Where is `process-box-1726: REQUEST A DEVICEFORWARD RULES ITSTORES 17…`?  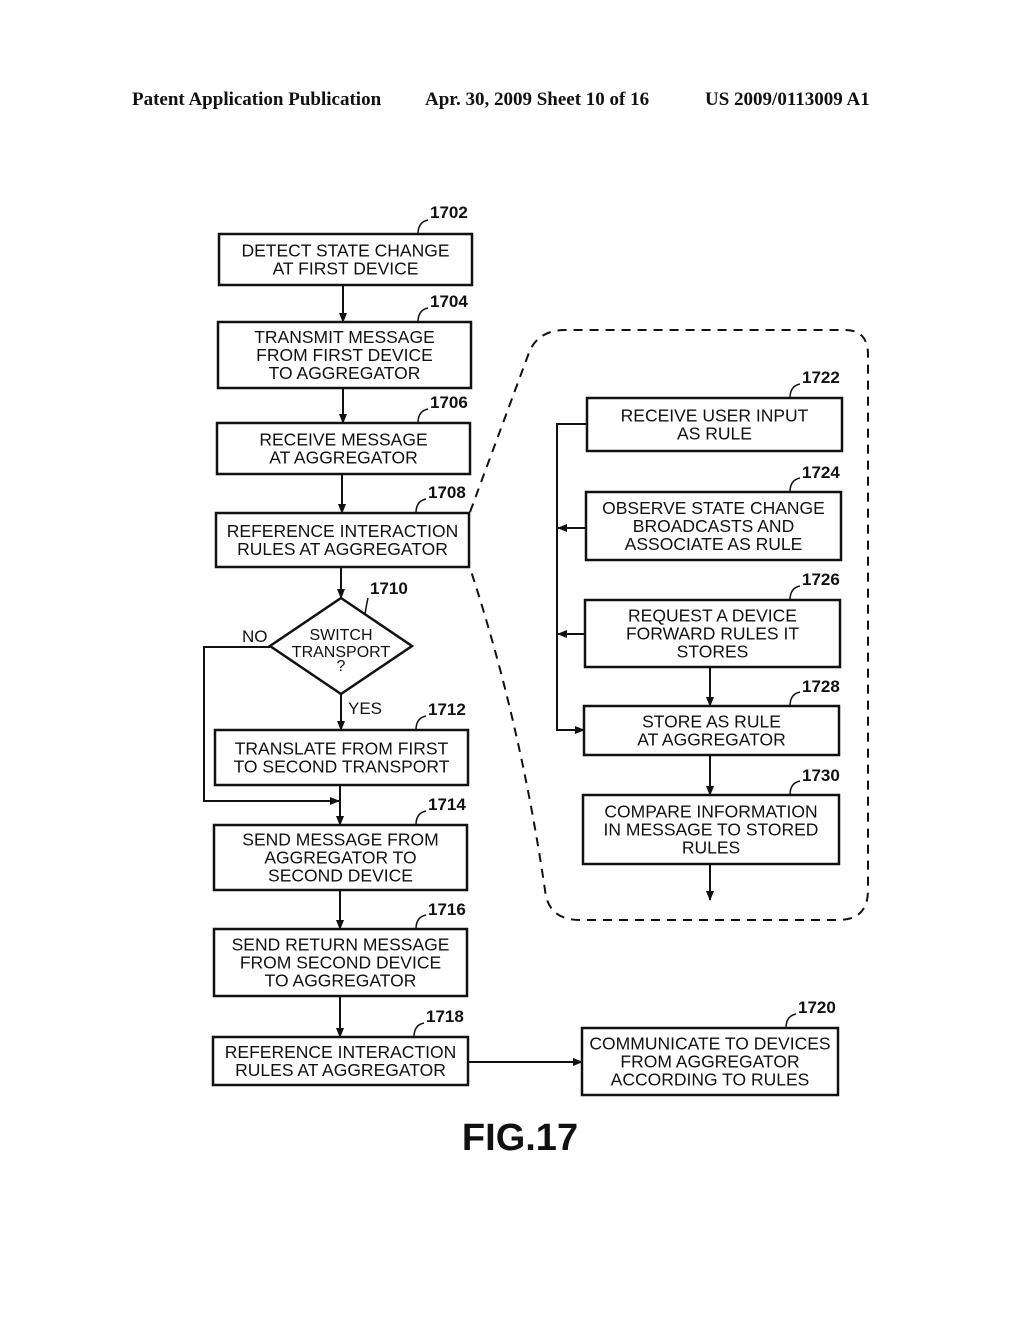 process-box-1726: REQUEST A DEVICEFORWARD RULES ITSTORES 17… is located at coordinates (712, 619).